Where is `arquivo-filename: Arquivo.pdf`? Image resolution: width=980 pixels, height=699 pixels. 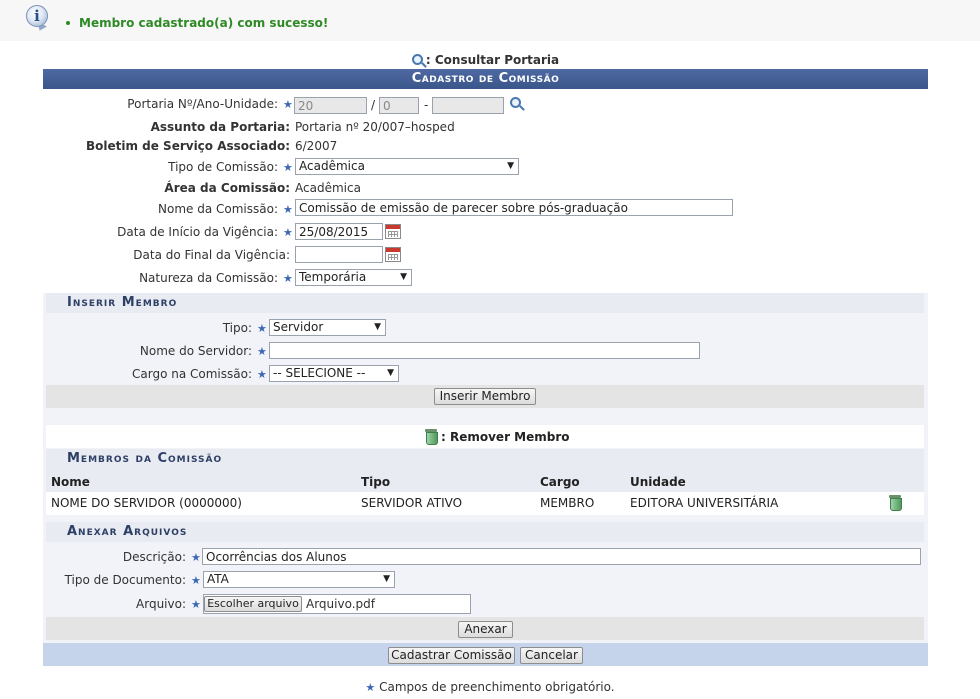
arquivo-filename: Arquivo.pdf is located at coordinates (340, 604).